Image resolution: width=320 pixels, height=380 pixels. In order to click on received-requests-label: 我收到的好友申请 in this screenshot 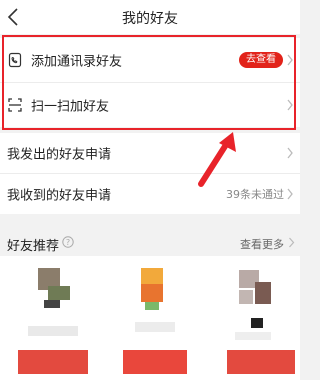, I will do `click(59, 196)`.